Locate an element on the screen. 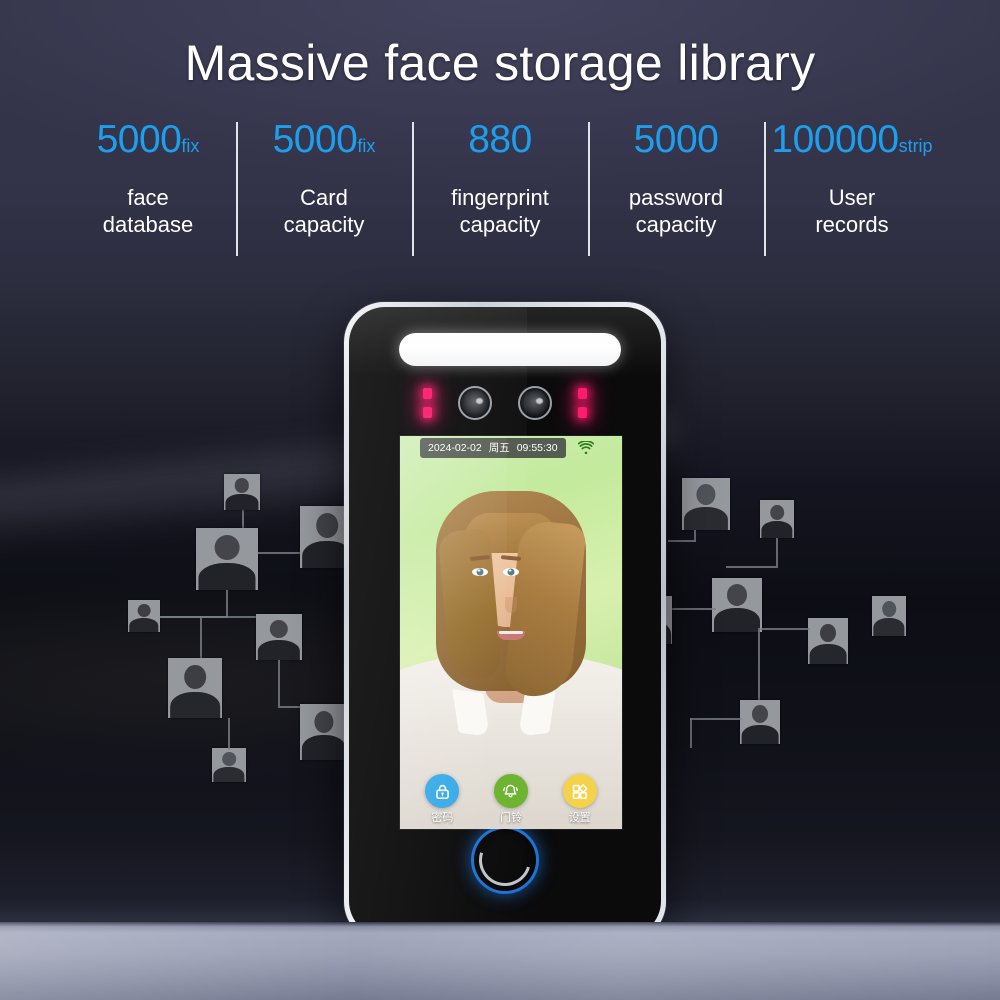 This screenshot has width=1000, height=1000. stat-number: 100000strip is located at coordinates (852, 139).